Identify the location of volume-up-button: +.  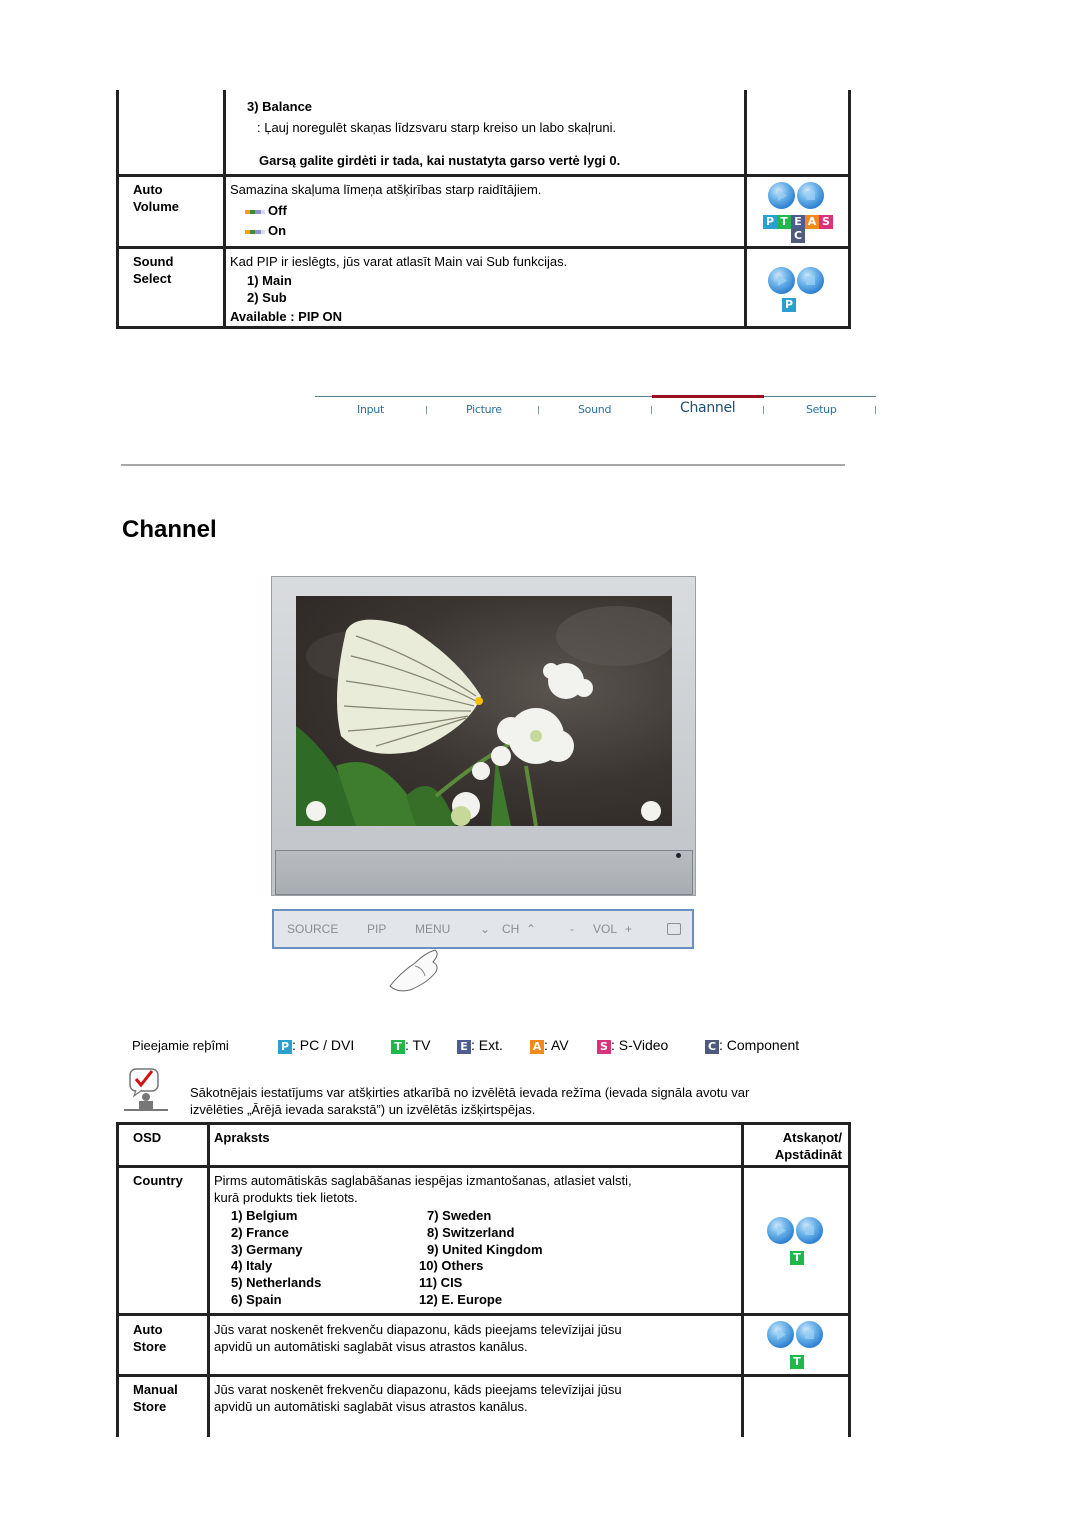
(628, 929).